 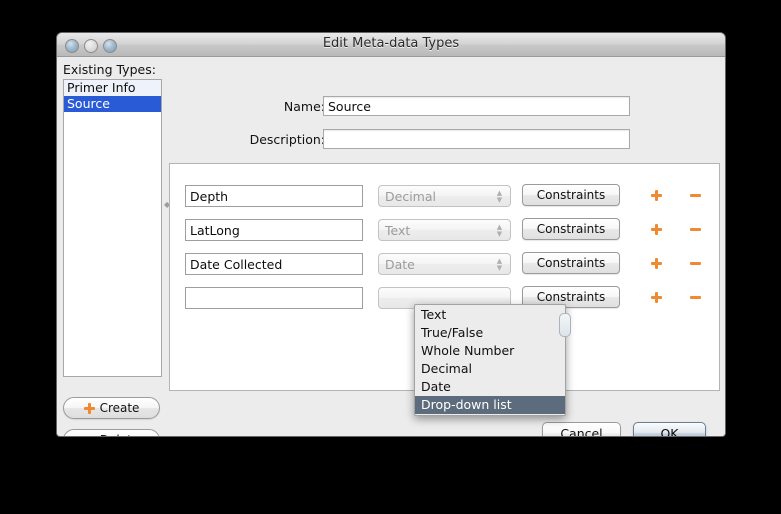 What do you see at coordinates (490, 369) in the screenshot?
I see `menu-item-decimal: Decimal` at bounding box center [490, 369].